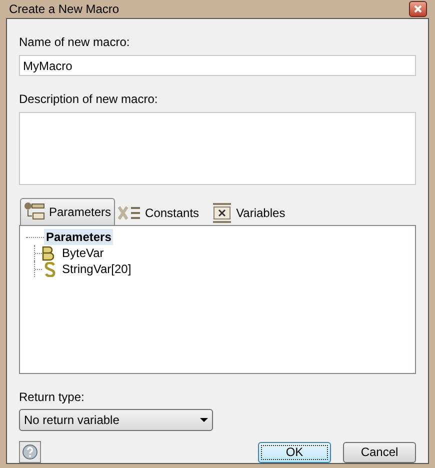 Image resolution: width=435 pixels, height=468 pixels. Describe the element at coordinates (50, 269) in the screenshot. I see `s-glyph-icon` at that location.